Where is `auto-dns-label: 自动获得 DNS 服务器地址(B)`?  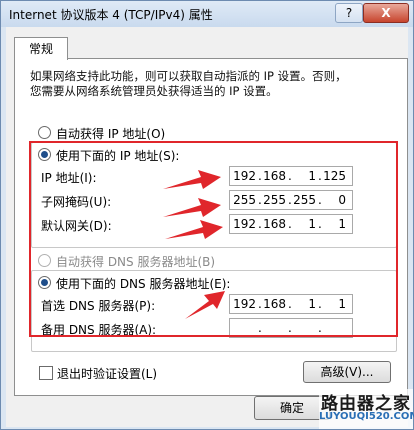 auto-dns-label: 自动获得 DNS 服务器地址(B) is located at coordinates (135, 261).